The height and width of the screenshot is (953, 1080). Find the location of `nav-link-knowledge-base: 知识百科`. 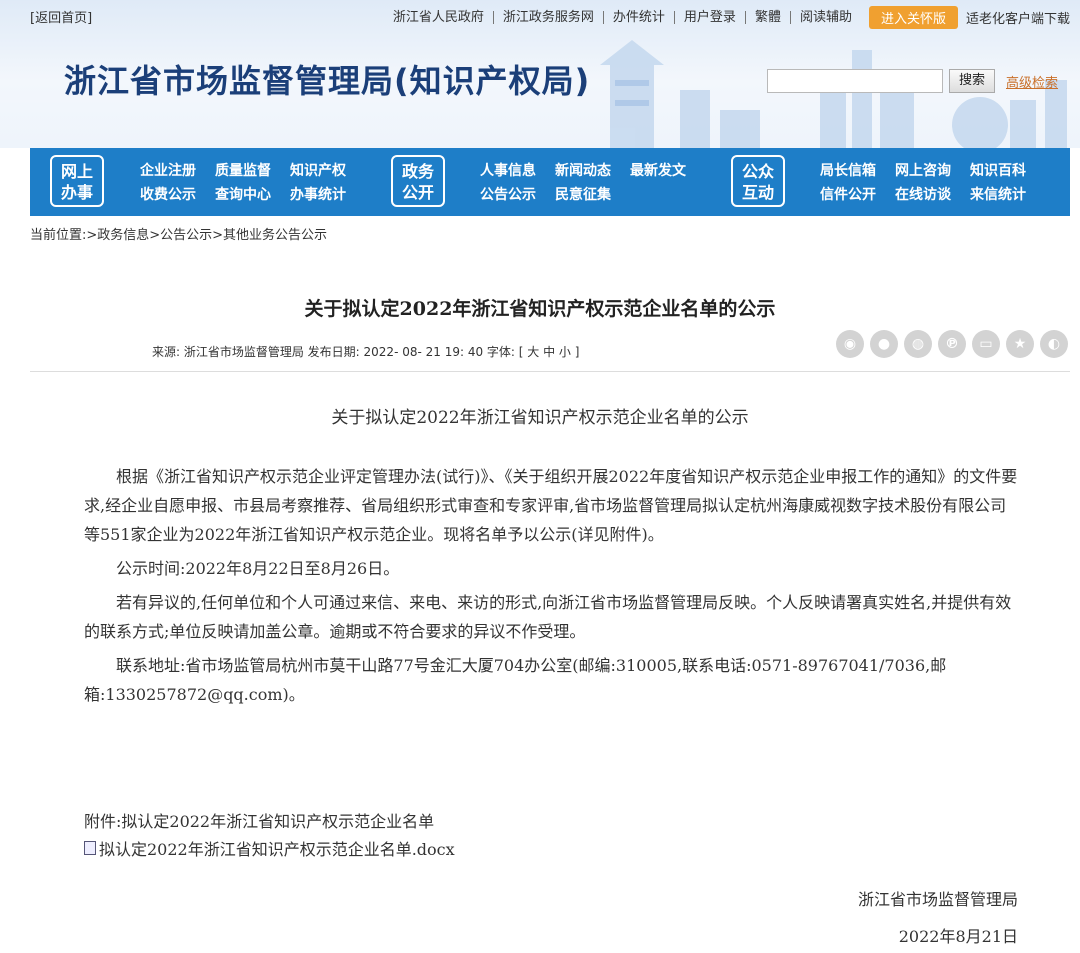

nav-link-knowledge-base: 知识百科 is located at coordinates (998, 170).